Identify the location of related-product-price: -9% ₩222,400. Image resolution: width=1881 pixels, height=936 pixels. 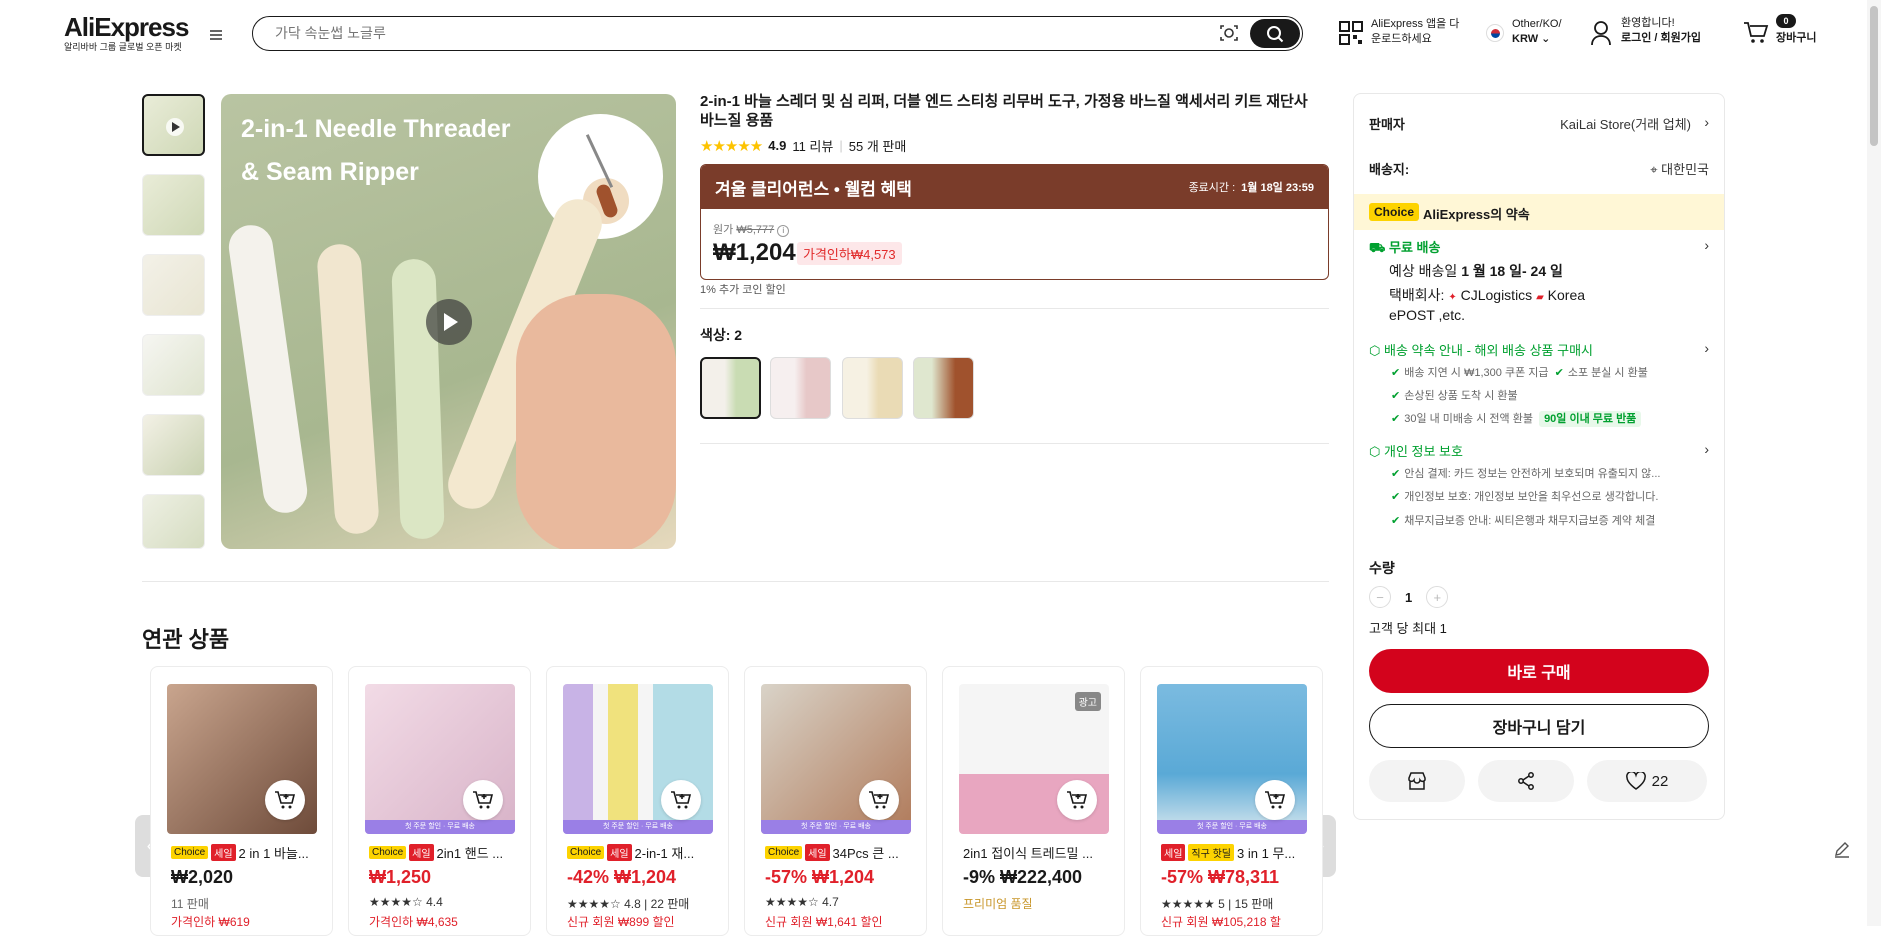
(1023, 877).